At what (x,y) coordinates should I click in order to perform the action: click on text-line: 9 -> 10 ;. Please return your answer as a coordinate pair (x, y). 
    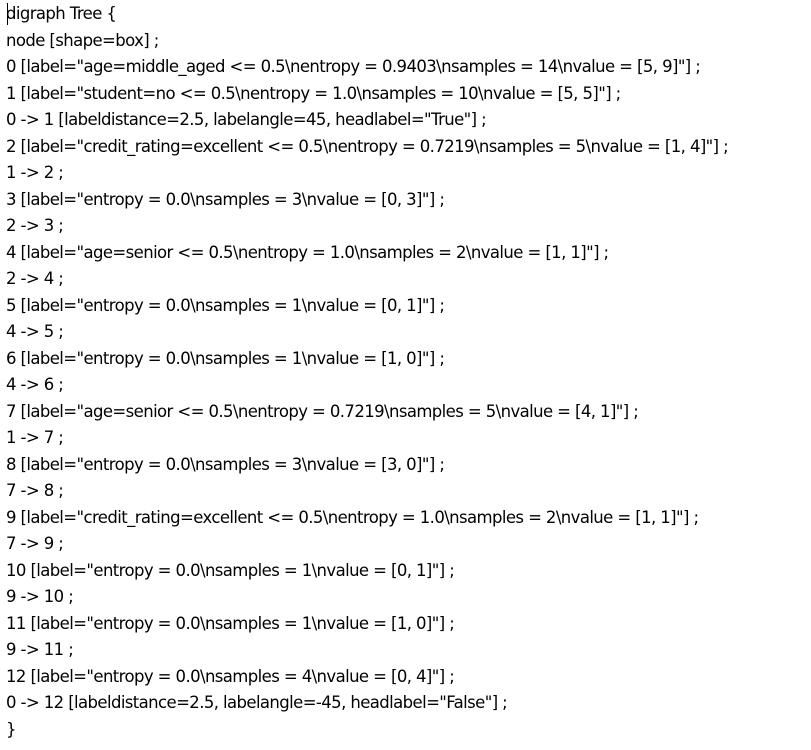
    Looking at the image, I should click on (40, 596).